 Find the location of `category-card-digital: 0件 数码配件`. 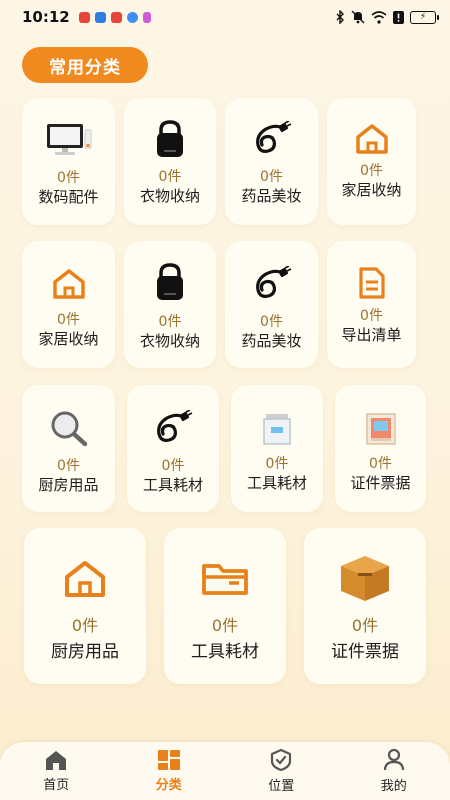

category-card-digital: 0件 数码配件 is located at coordinates (68, 161).